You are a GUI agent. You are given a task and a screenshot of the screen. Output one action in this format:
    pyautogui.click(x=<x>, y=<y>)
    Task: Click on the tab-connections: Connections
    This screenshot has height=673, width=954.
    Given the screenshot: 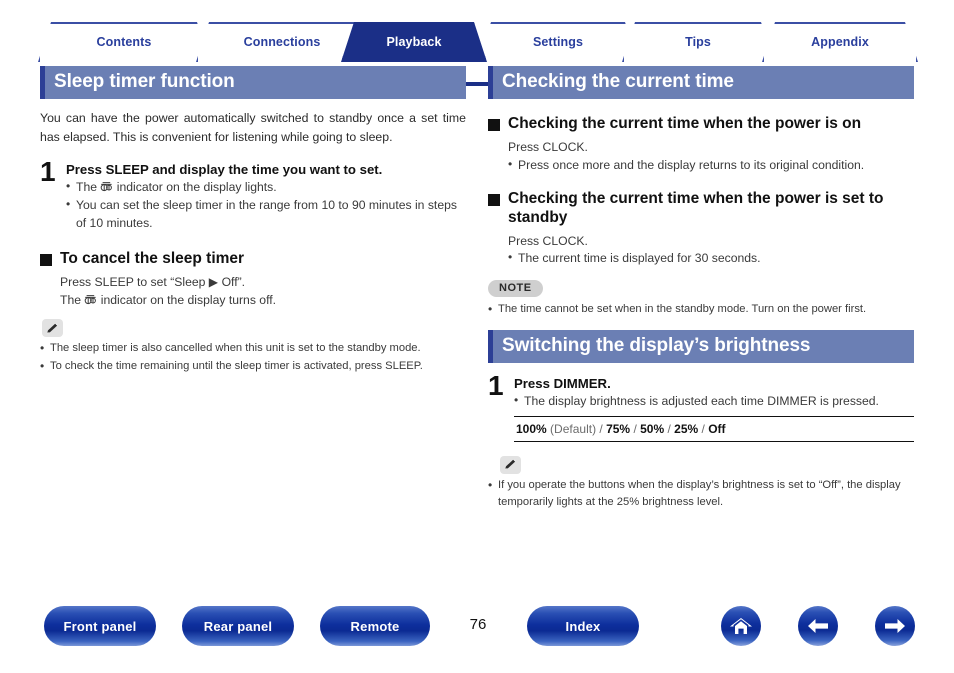 What is the action you would take?
    pyautogui.click(x=282, y=42)
    